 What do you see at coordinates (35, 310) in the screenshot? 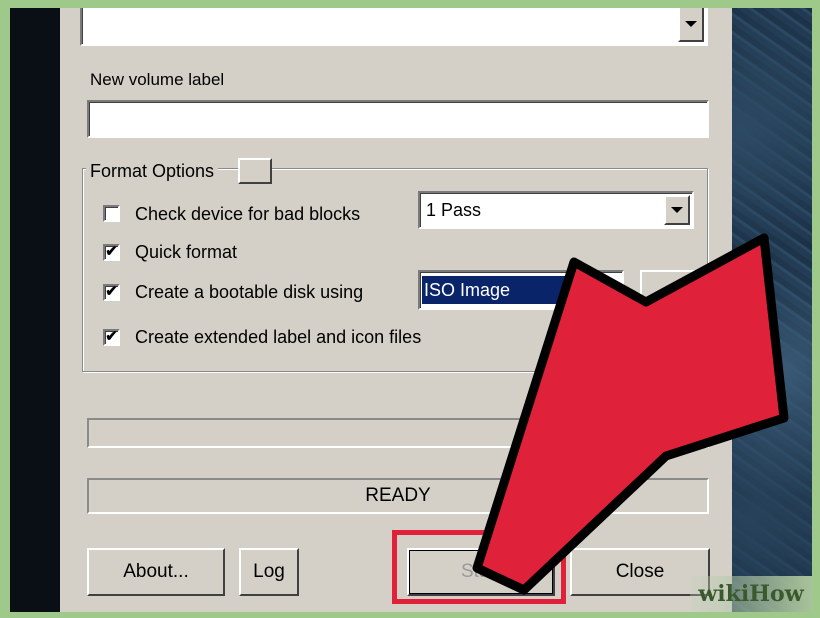
I see `background-left` at bounding box center [35, 310].